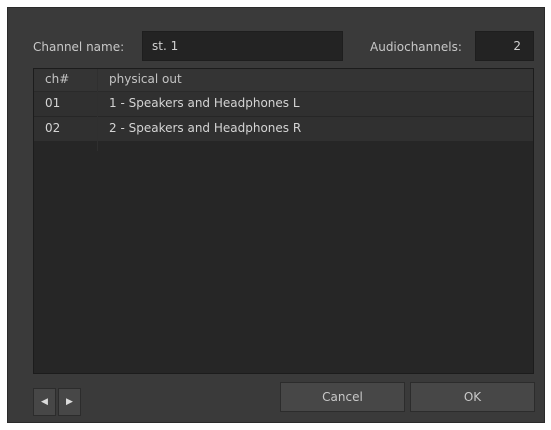 The image size is (551, 430). I want to click on prev-button: ◀, so click(44, 402).